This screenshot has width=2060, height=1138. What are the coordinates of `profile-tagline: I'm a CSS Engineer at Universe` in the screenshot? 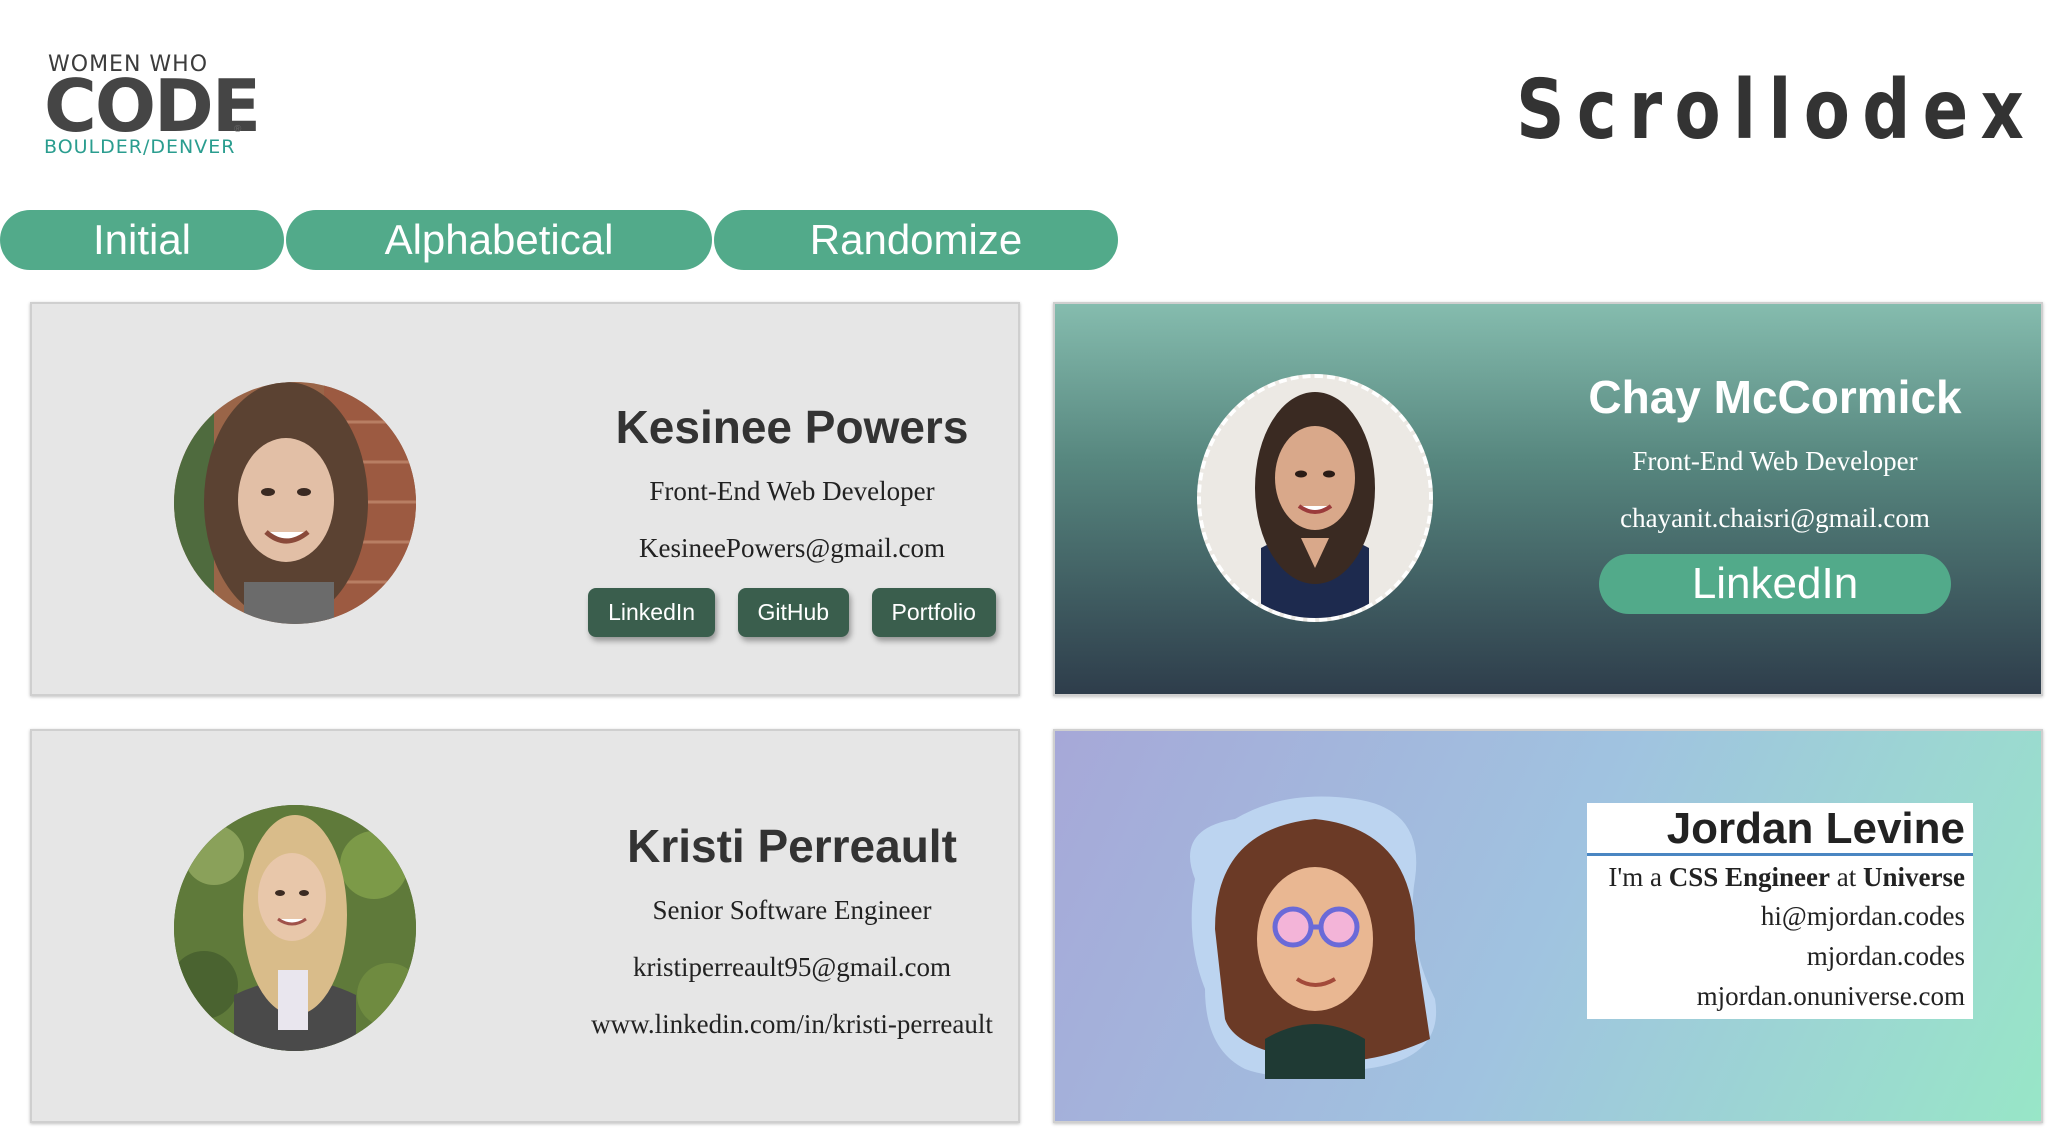 It's located at (1780, 876).